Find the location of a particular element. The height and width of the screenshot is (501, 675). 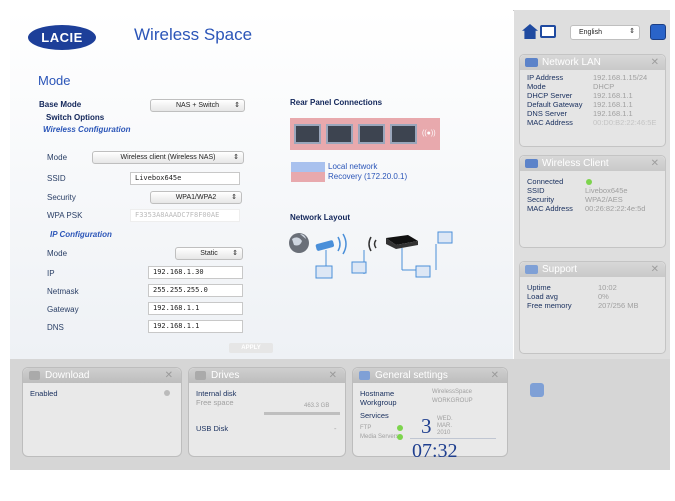

usb-disk-value: - is located at coordinates (335, 428).